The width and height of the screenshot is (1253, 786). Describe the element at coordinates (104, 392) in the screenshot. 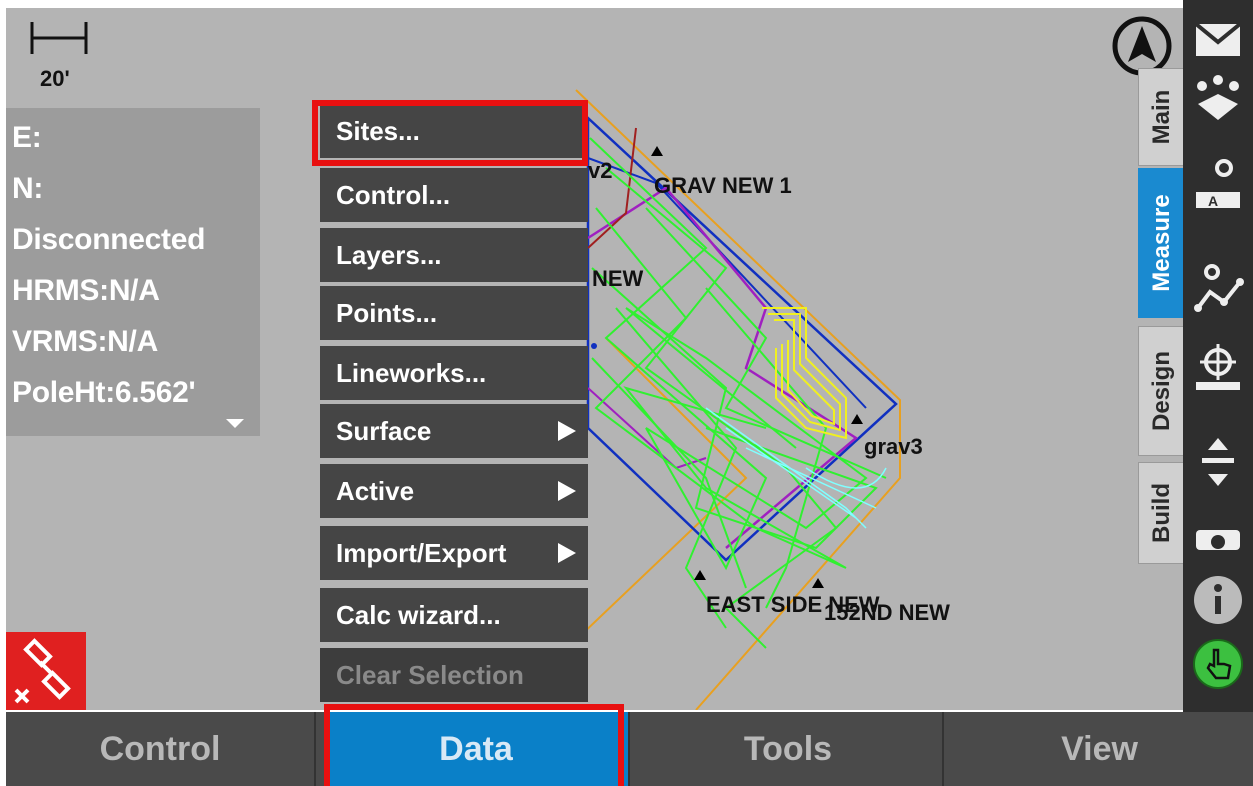

I see `info-pole-height: PoleHt:6.562'` at that location.